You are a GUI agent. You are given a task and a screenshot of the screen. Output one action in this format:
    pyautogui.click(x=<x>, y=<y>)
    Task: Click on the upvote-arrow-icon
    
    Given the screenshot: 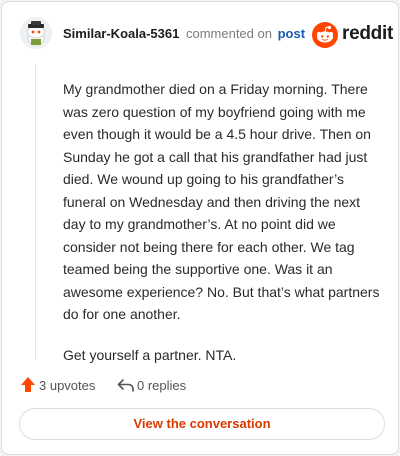 What is the action you would take?
    pyautogui.click(x=28, y=384)
    